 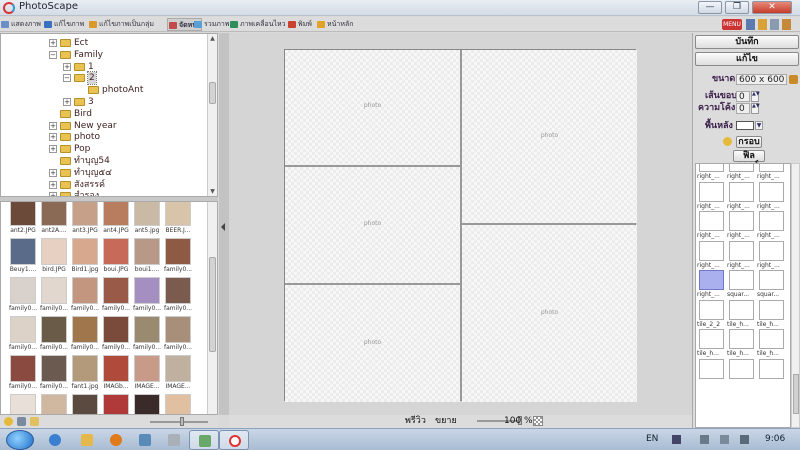 I want to click on taskbar-ie, so click(x=55, y=440).